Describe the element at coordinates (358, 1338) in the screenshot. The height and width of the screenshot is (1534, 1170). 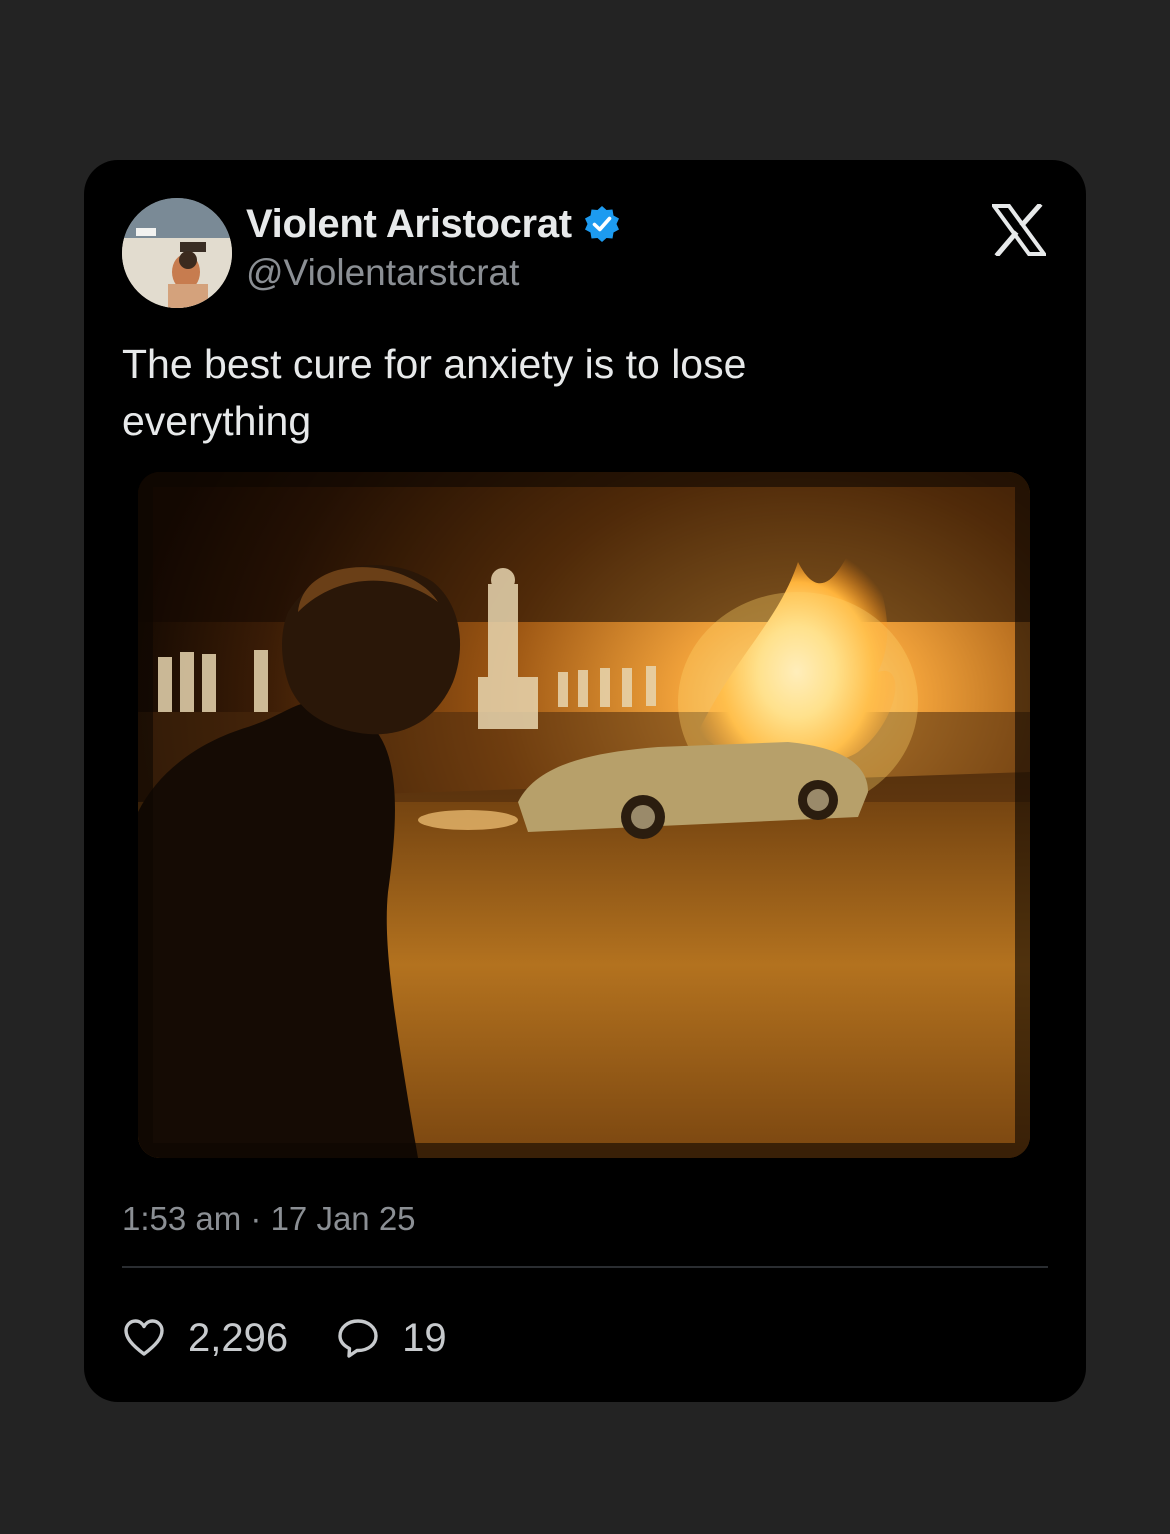
I see `comment-bubble-icon` at that location.